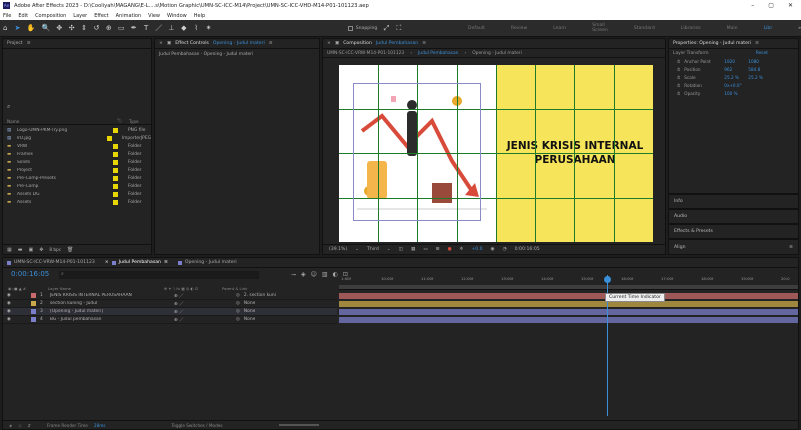 The width and height of the screenshot is (801, 430). Describe the element at coordinates (733, 201) in the screenshot. I see `info-panel: Info` at that location.